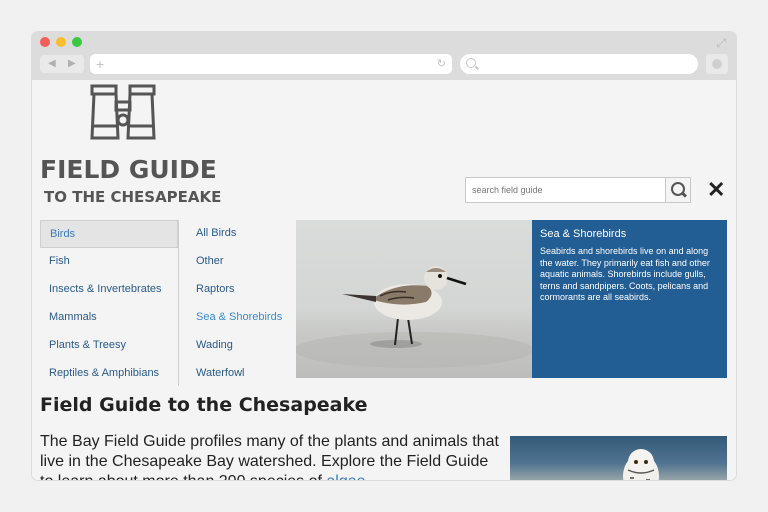 Image resolution: width=768 pixels, height=512 pixels. I want to click on back-icon: ◀, so click(52, 64).